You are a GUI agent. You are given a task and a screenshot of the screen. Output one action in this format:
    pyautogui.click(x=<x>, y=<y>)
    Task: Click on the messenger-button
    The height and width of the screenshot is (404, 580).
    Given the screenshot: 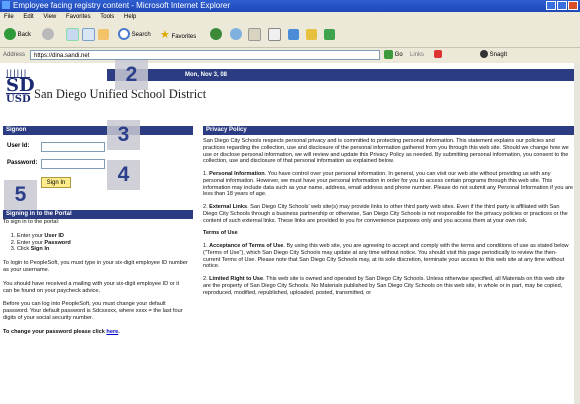 What is the action you would take?
    pyautogui.click(x=329, y=35)
    